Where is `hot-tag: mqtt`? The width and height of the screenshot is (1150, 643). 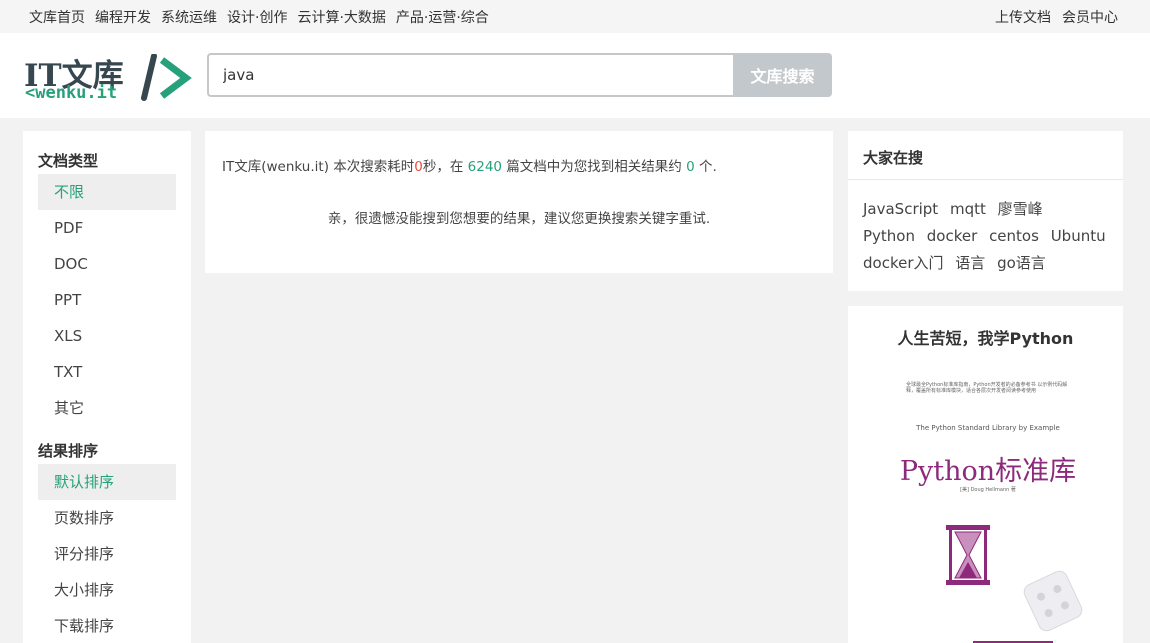 hot-tag: mqtt is located at coordinates (968, 209).